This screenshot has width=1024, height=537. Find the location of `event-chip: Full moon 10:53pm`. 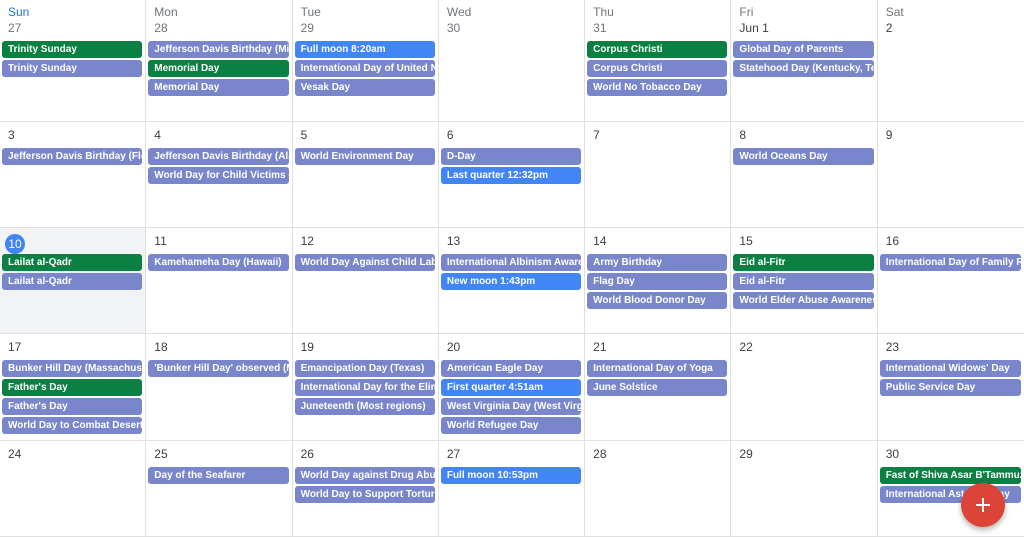

event-chip: Full moon 10:53pm is located at coordinates (511, 475).